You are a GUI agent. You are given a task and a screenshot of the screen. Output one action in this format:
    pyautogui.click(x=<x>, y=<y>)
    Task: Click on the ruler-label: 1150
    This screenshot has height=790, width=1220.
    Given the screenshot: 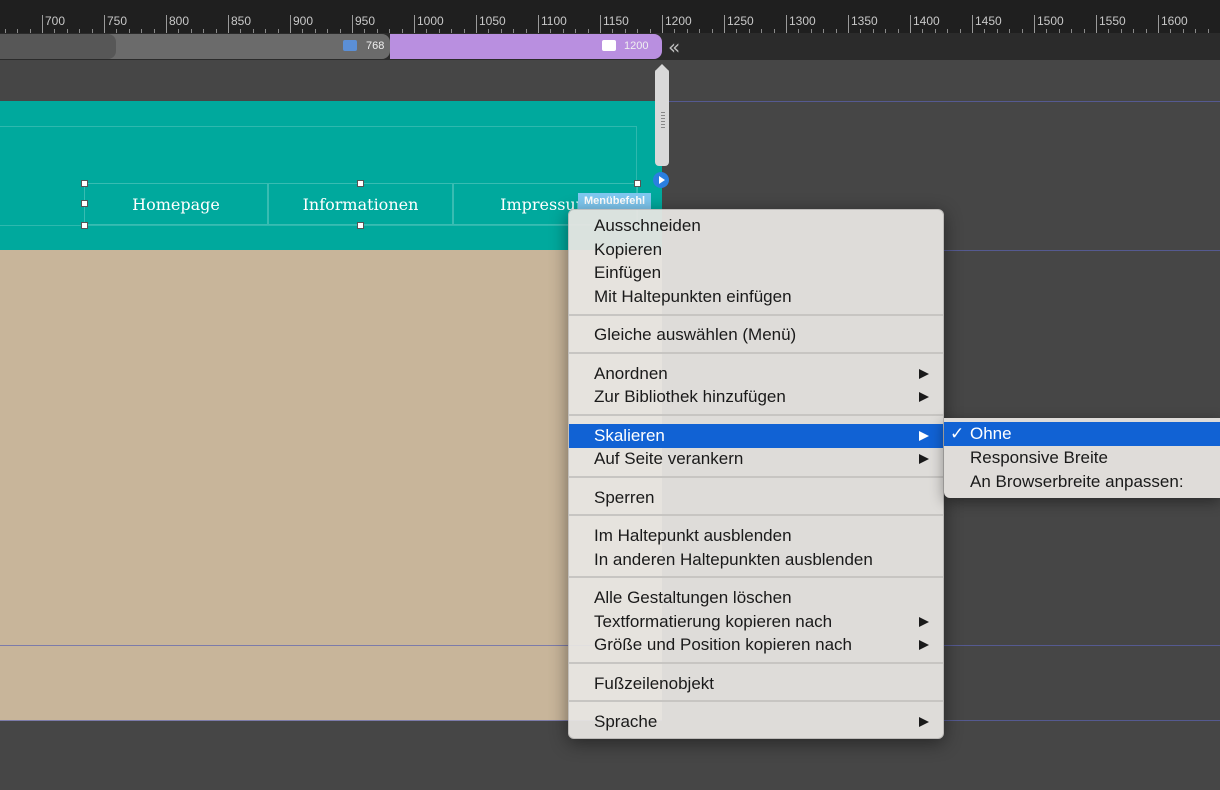 What is the action you would take?
    pyautogui.click(x=616, y=21)
    